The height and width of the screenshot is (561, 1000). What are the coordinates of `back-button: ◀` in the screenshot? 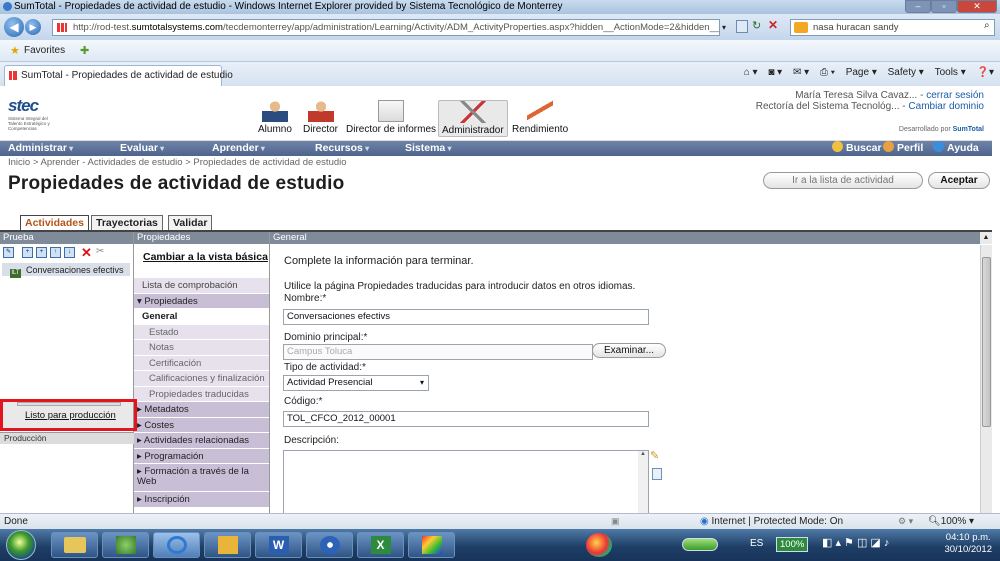 It's located at (14, 27).